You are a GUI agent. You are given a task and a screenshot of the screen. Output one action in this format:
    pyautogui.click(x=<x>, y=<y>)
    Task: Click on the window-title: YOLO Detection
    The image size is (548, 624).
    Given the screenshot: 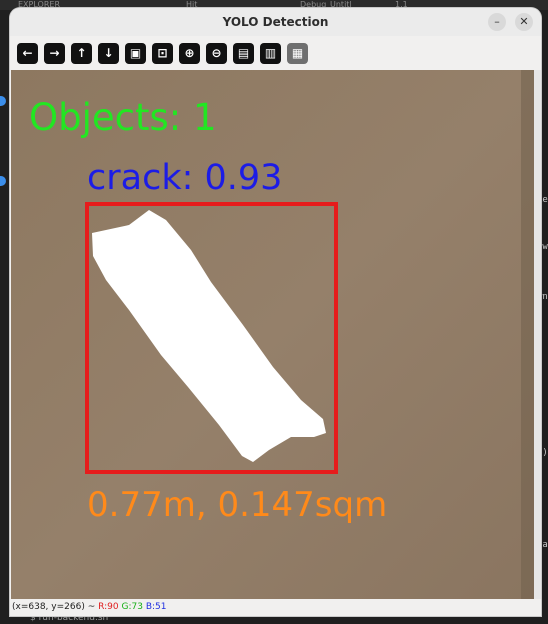 What is the action you would take?
    pyautogui.click(x=275, y=22)
    